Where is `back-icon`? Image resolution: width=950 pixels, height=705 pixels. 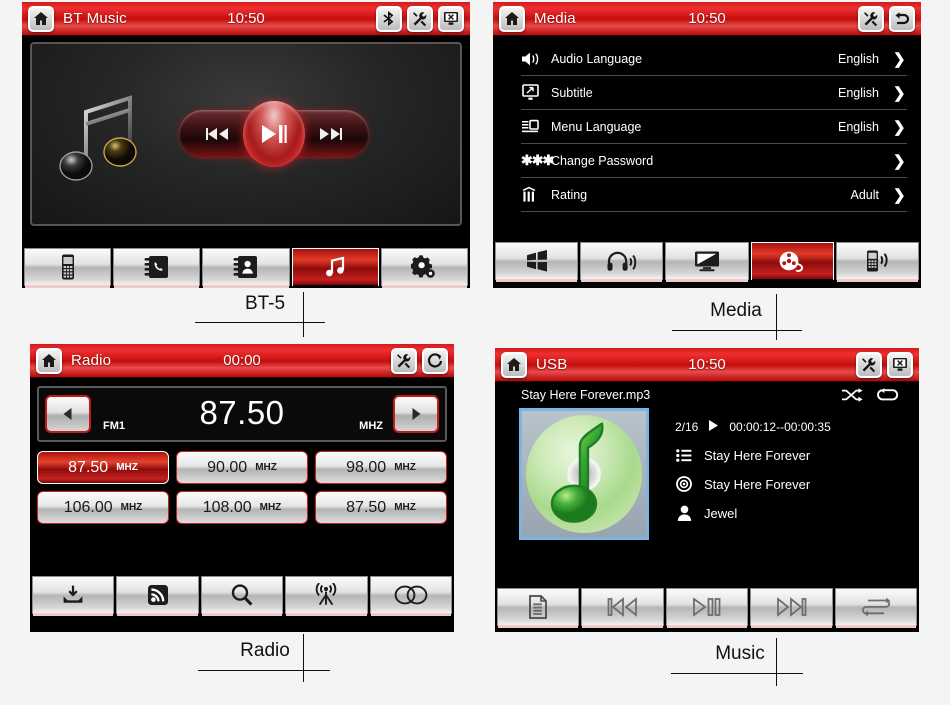
back-icon is located at coordinates (902, 18).